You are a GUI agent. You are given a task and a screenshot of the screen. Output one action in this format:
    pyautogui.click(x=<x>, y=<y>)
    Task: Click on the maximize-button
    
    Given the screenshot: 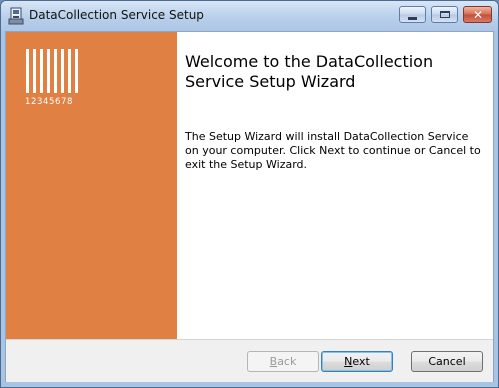 What is the action you would take?
    pyautogui.click(x=444, y=14)
    